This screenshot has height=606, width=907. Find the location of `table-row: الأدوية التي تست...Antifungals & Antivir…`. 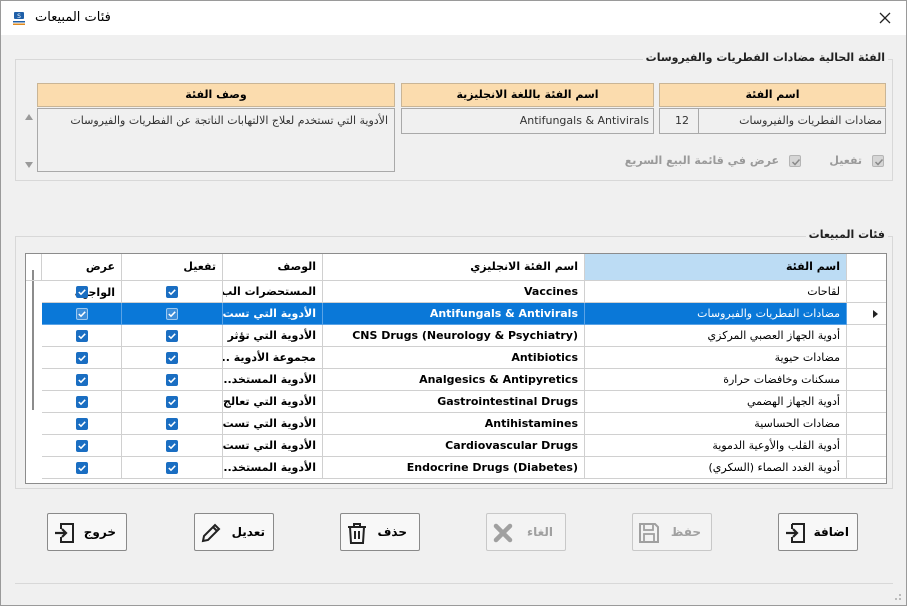

table-row: الأدوية التي تست...Antifungals & Antivir… is located at coordinates (464, 314).